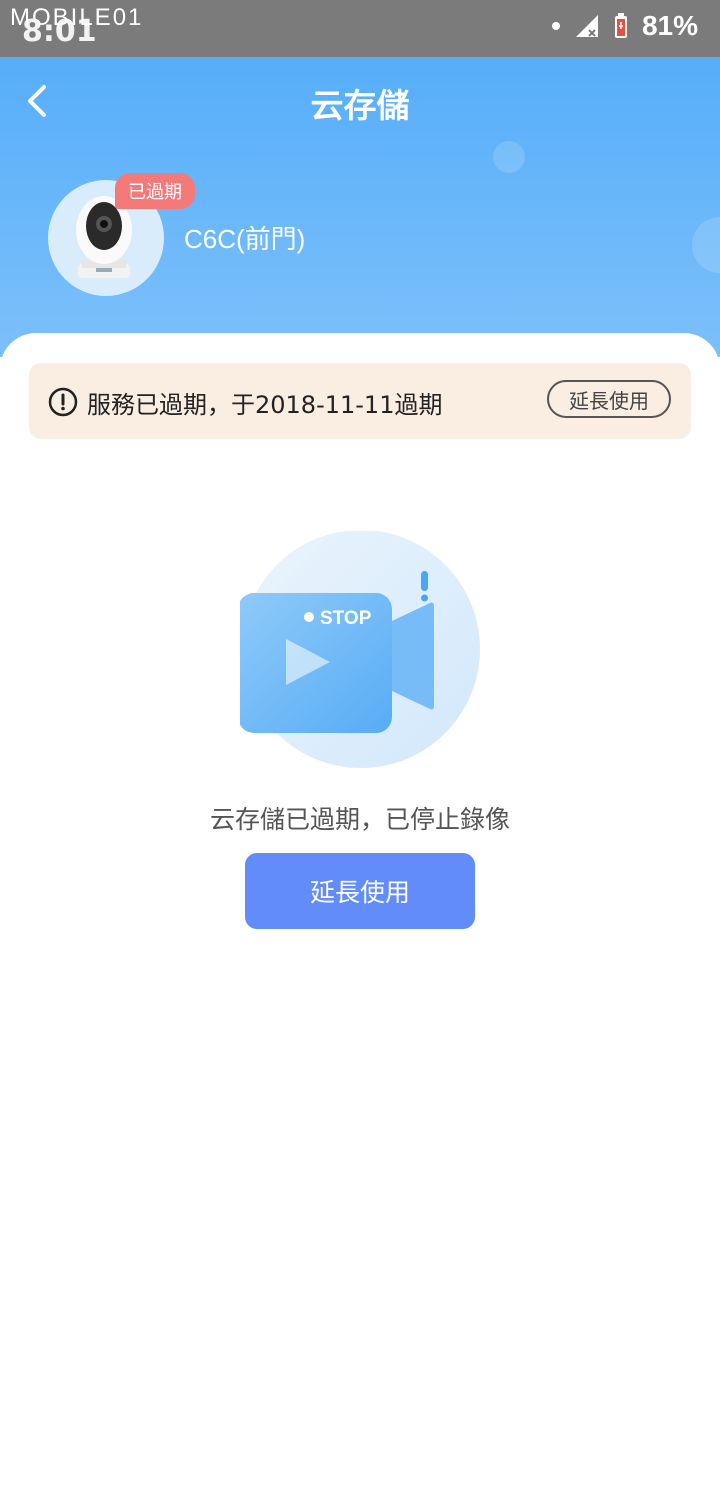 Image resolution: width=720 pixels, height=1497 pixels. Describe the element at coordinates (245, 239) in the screenshot. I see `device-name: C6C(前門)` at that location.